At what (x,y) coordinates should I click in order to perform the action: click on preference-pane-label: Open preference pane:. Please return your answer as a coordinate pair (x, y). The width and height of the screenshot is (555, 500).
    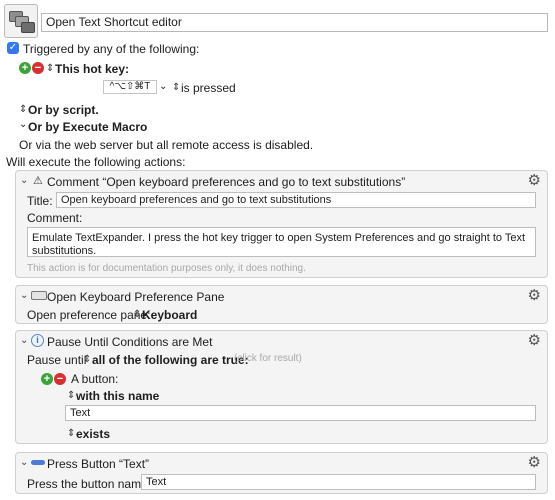
    Looking at the image, I should click on (89, 315).